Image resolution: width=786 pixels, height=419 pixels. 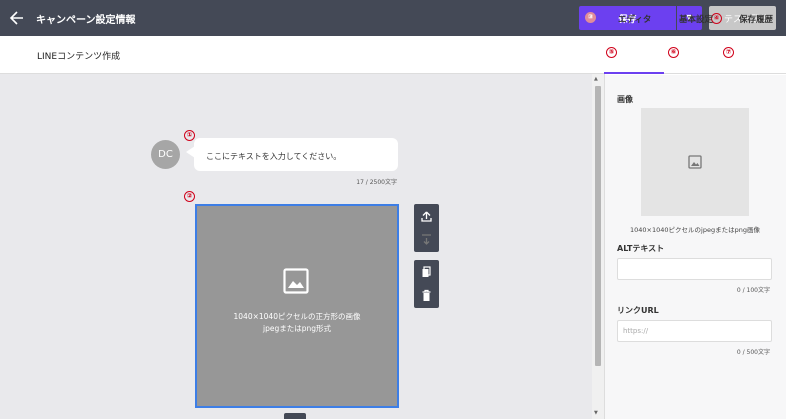 What do you see at coordinates (611, 52) in the screenshot?
I see `annotation-5: ⑤` at bounding box center [611, 52].